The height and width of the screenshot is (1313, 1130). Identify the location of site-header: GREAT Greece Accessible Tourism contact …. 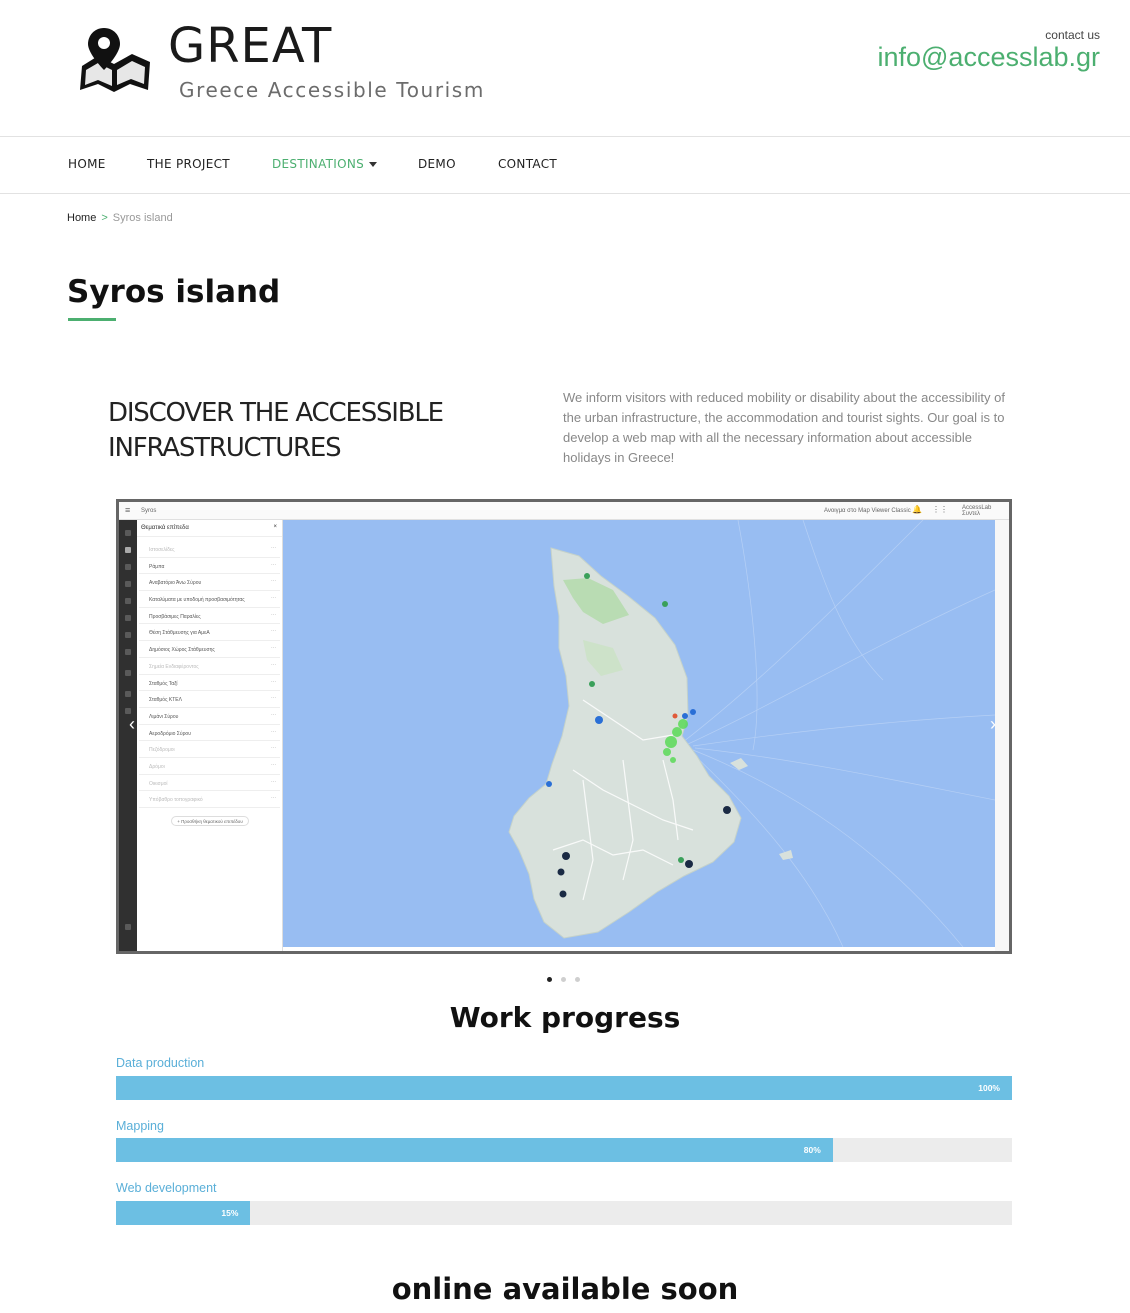
(565, 68).